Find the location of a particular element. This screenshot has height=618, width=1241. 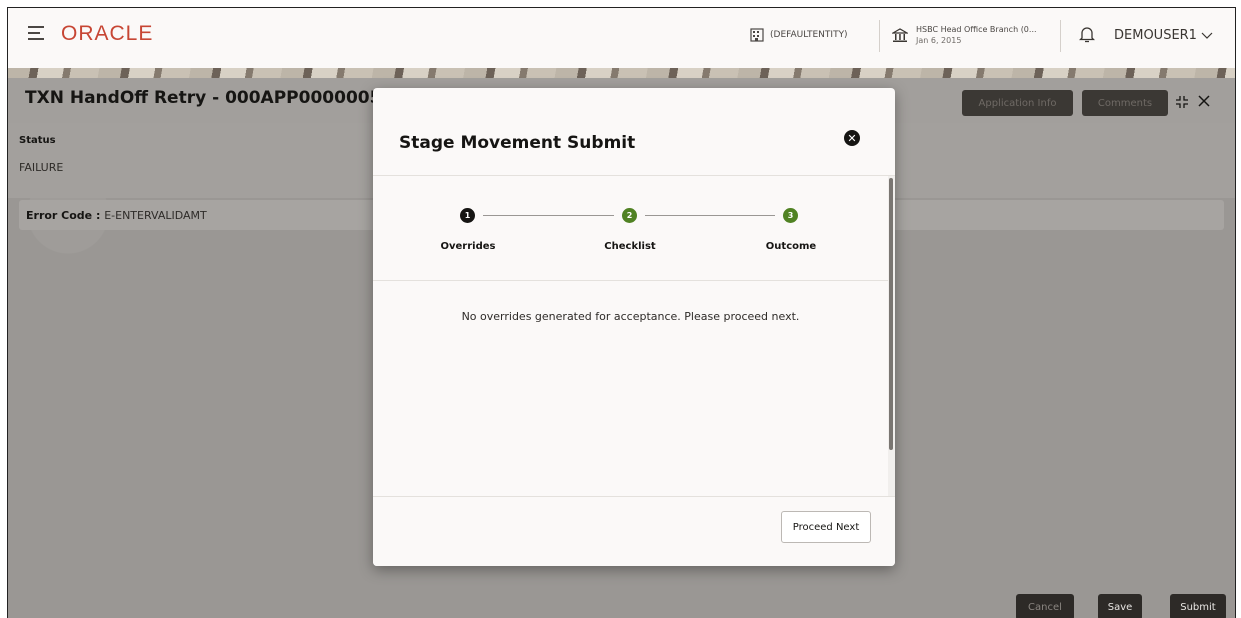

status-label: Status is located at coordinates (37, 140).